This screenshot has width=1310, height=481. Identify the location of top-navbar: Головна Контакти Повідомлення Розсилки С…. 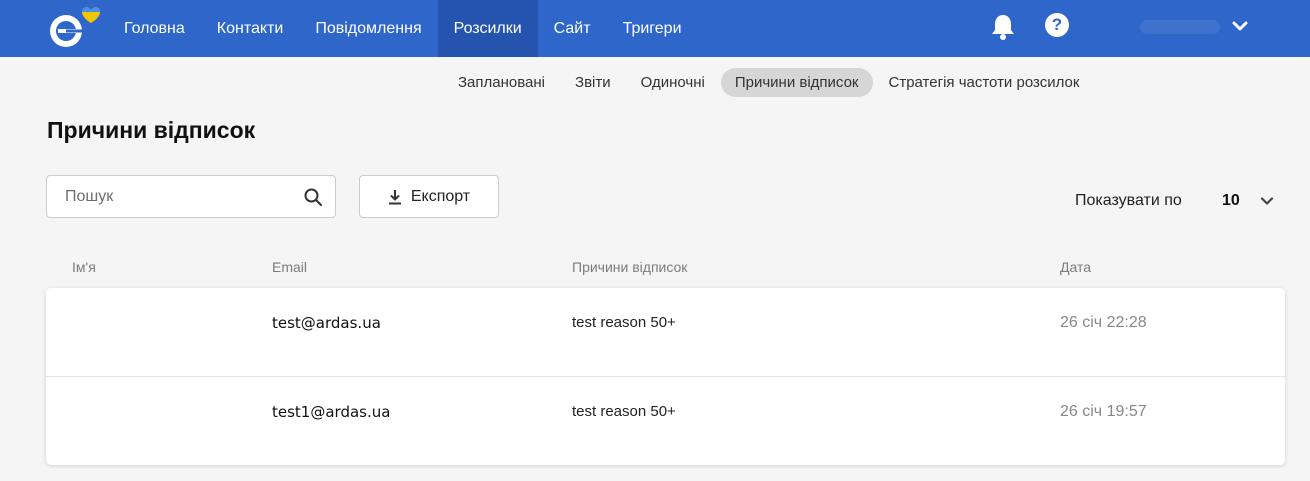
(655, 28).